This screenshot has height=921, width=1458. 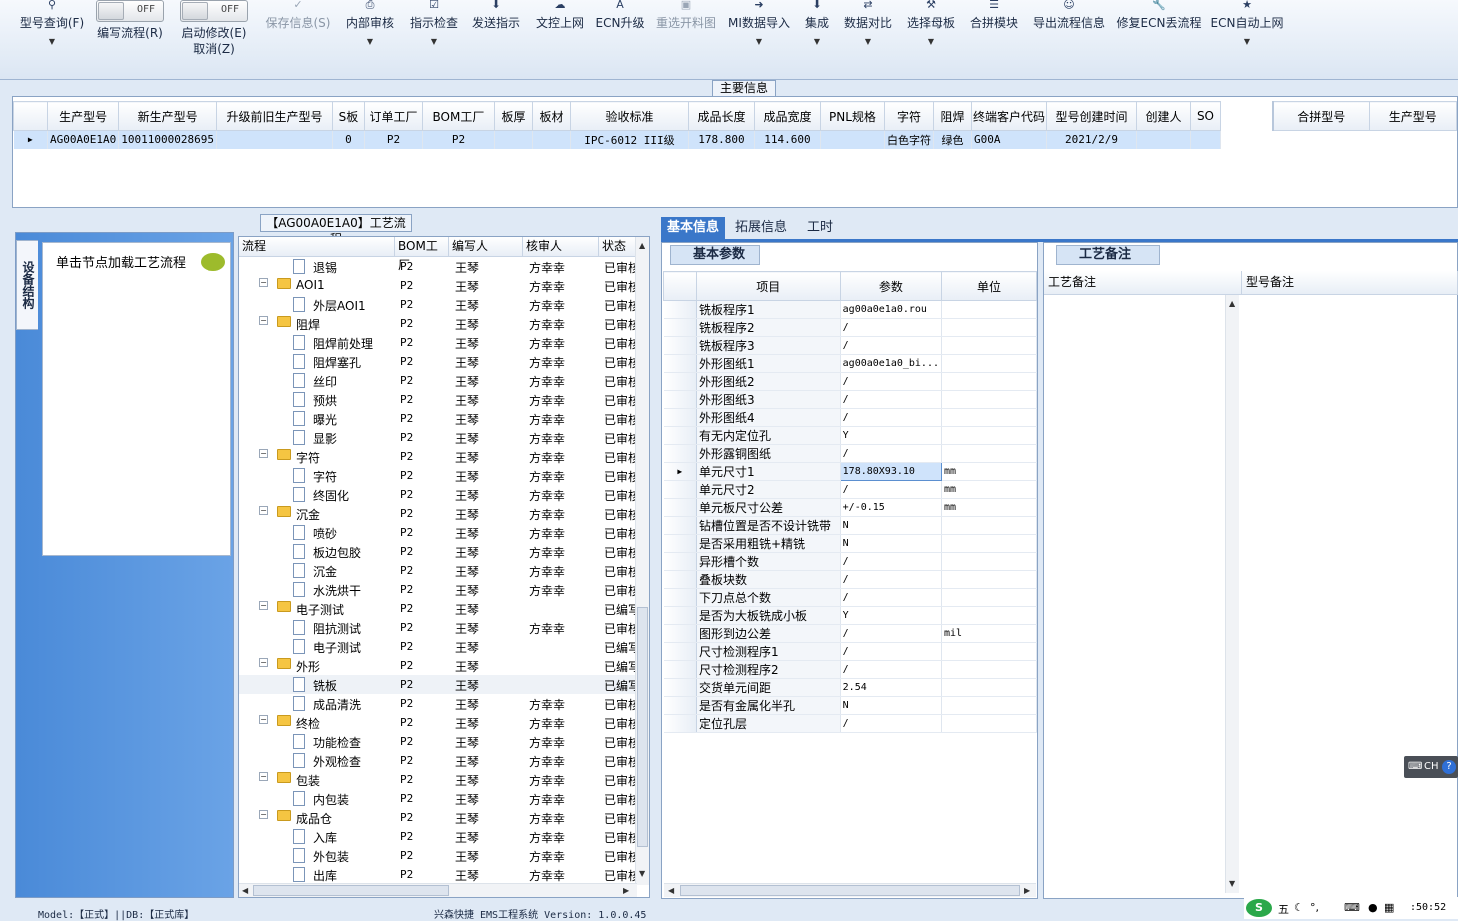 I want to click on table-cell: 114.600, so click(x=787, y=139).